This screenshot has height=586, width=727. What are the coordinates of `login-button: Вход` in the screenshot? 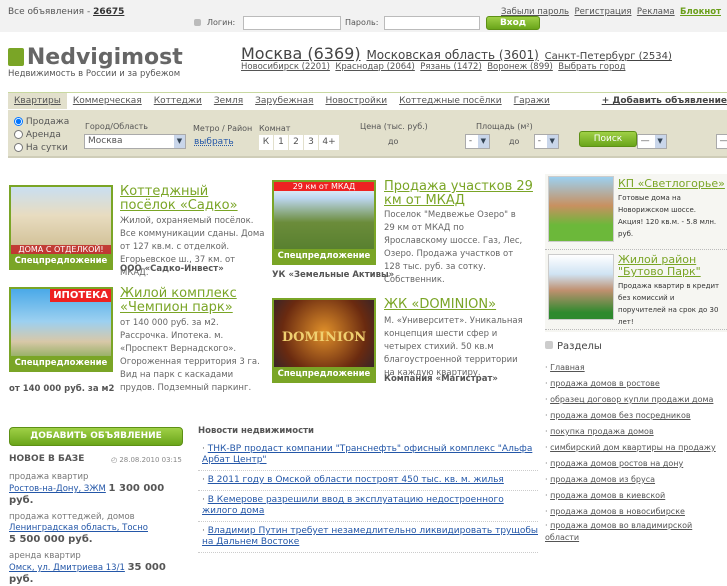 It's located at (513, 23).